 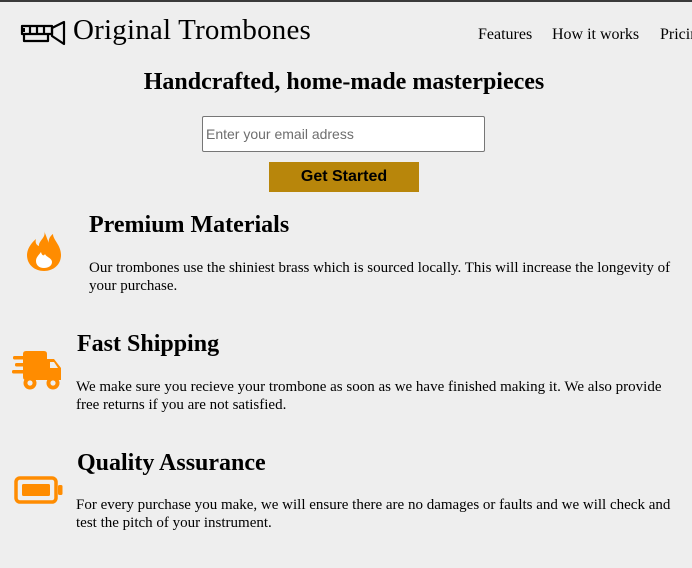 What do you see at coordinates (505, 35) in the screenshot?
I see `nav-link-features: Features` at bounding box center [505, 35].